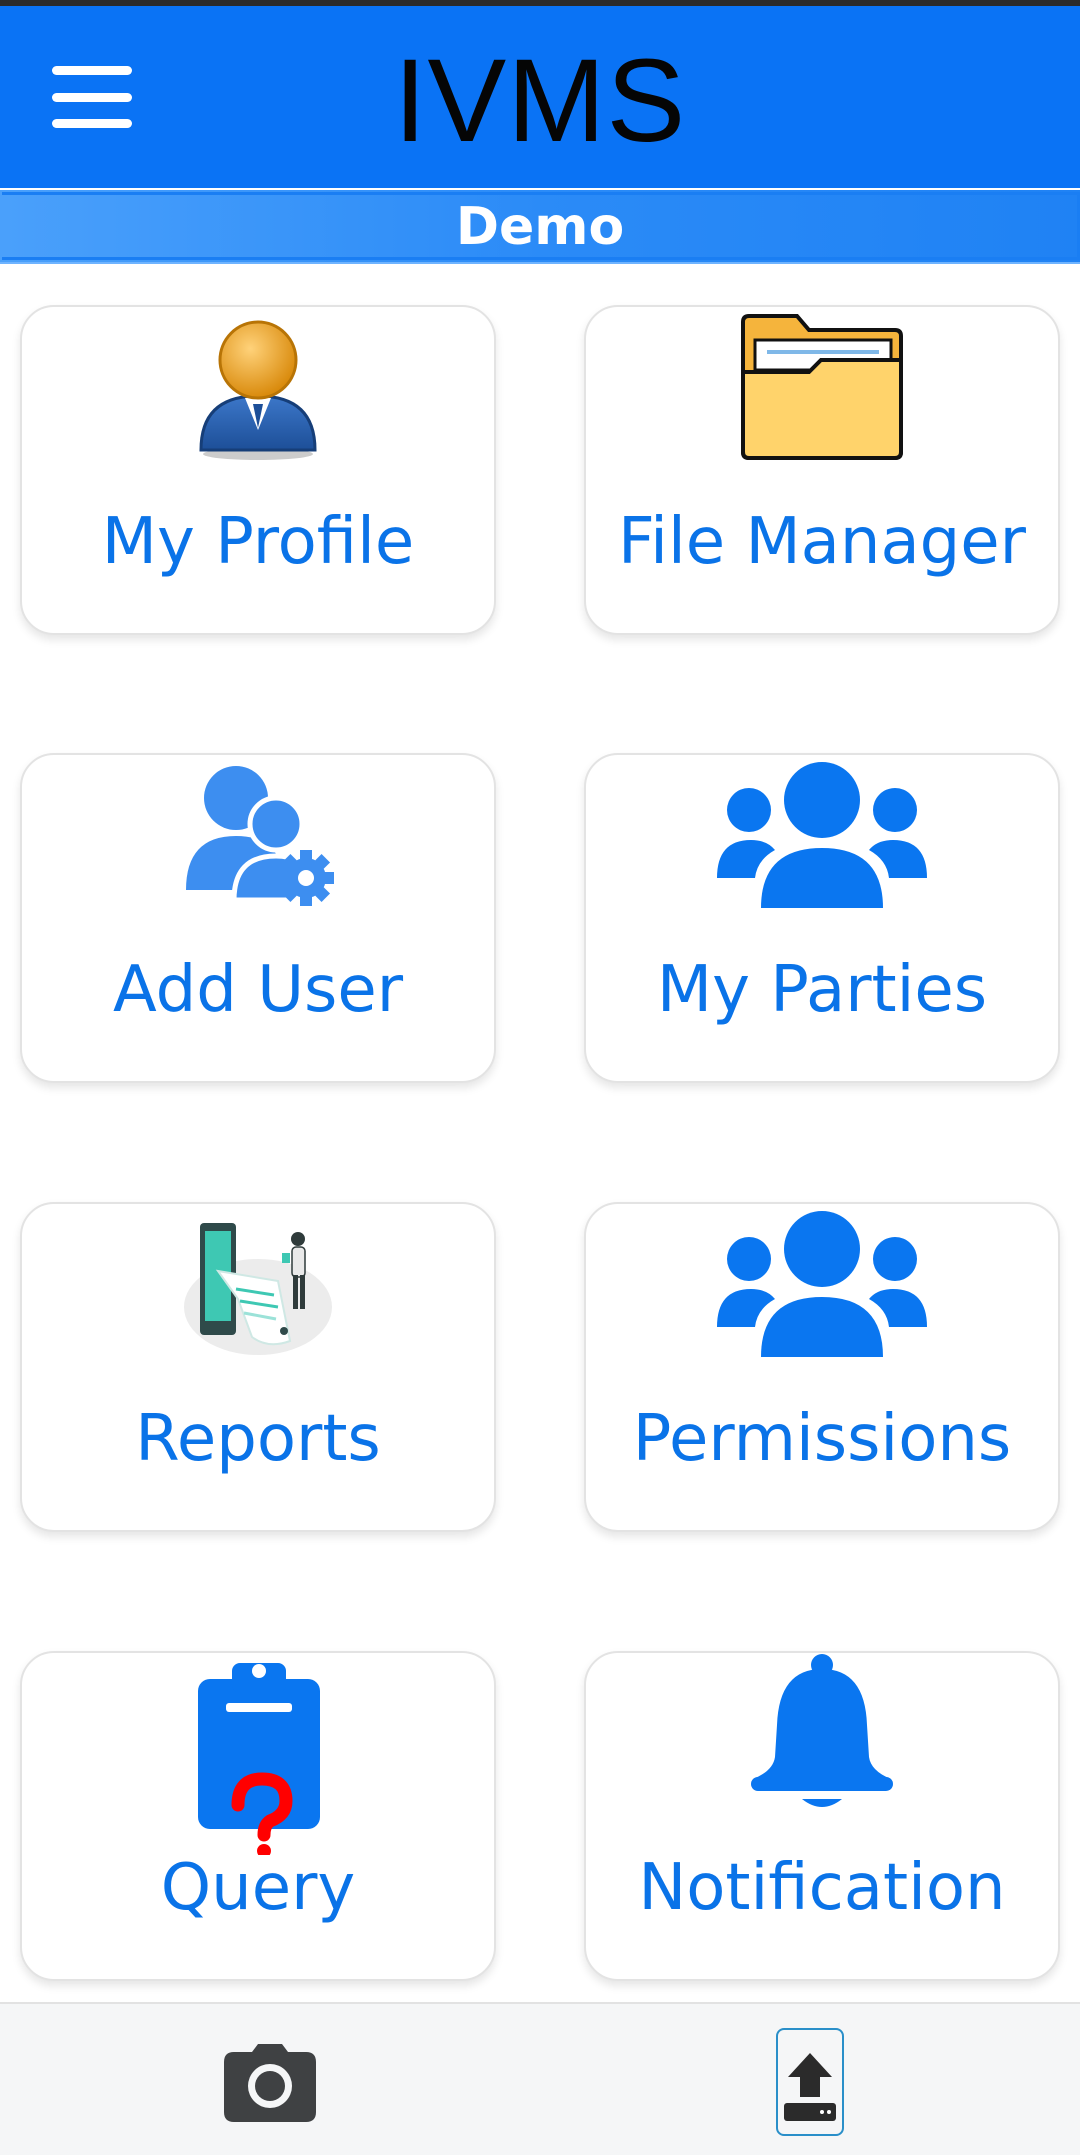 The height and width of the screenshot is (2155, 1080). What do you see at coordinates (822, 1733) in the screenshot?
I see `bell-icon` at bounding box center [822, 1733].